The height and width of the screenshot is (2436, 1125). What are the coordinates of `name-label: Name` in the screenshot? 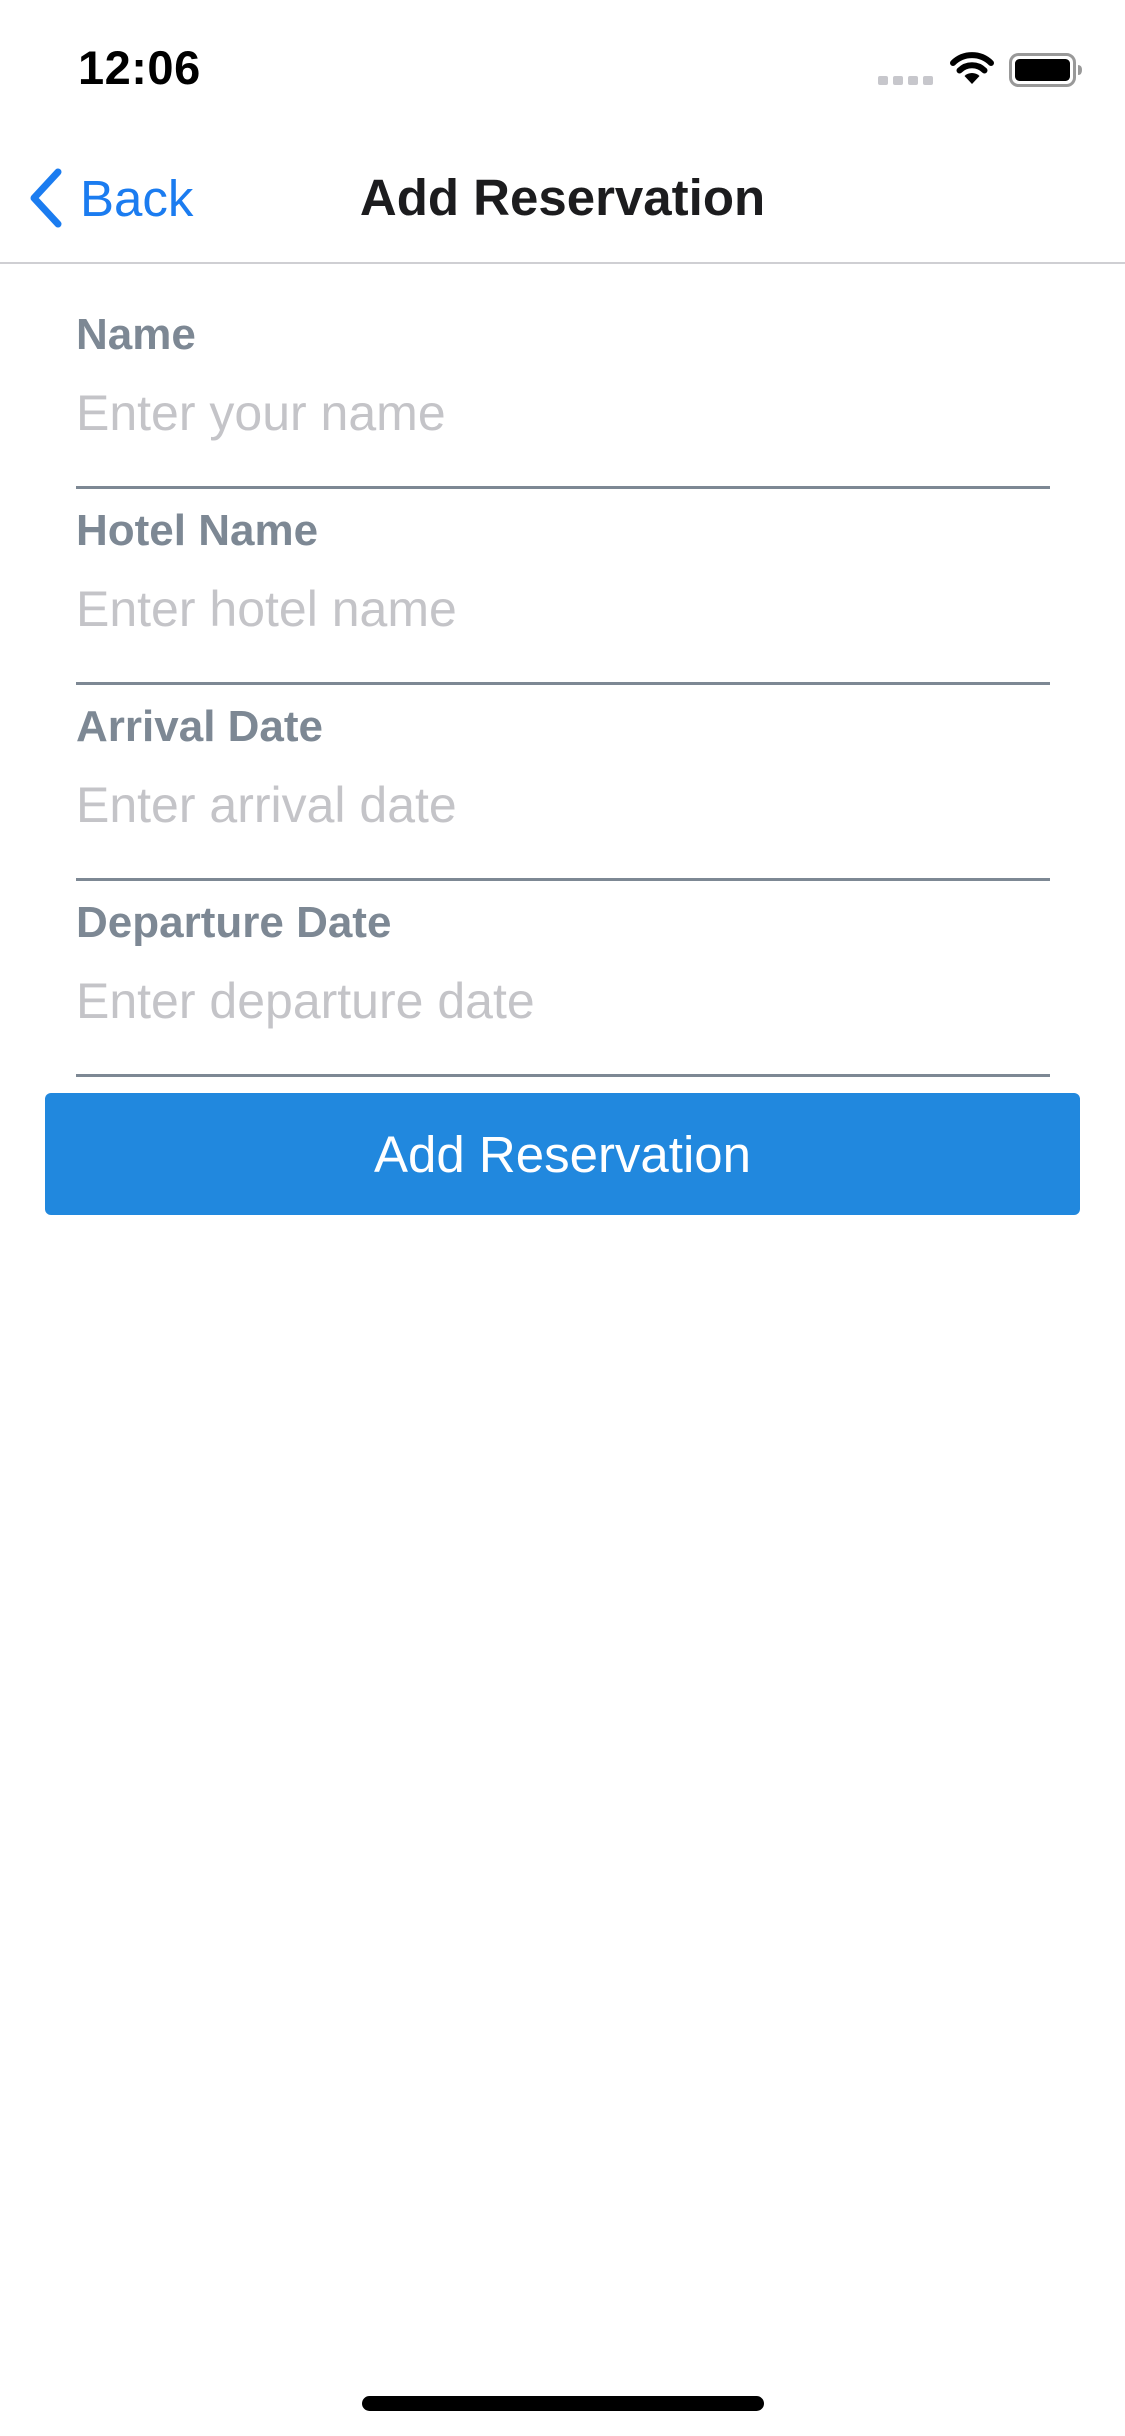 It's located at (136, 334).